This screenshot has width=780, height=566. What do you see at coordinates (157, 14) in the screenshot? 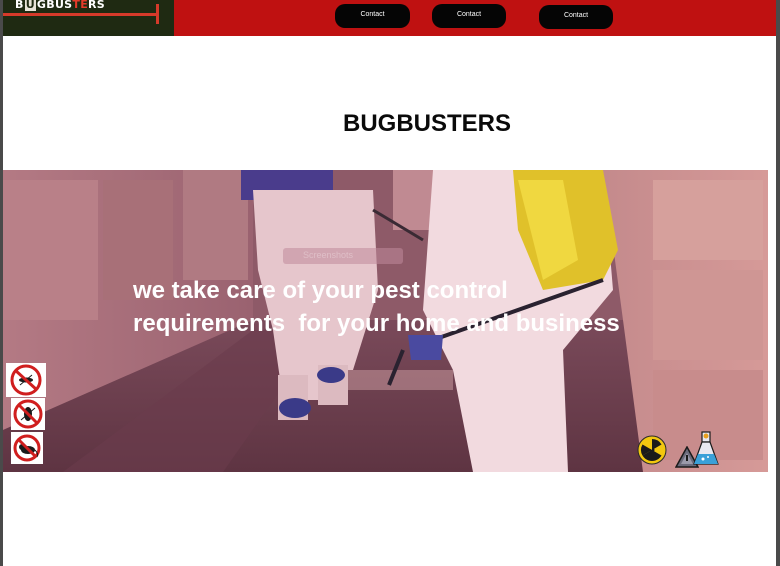
I see `logo-underline-cap` at bounding box center [157, 14].